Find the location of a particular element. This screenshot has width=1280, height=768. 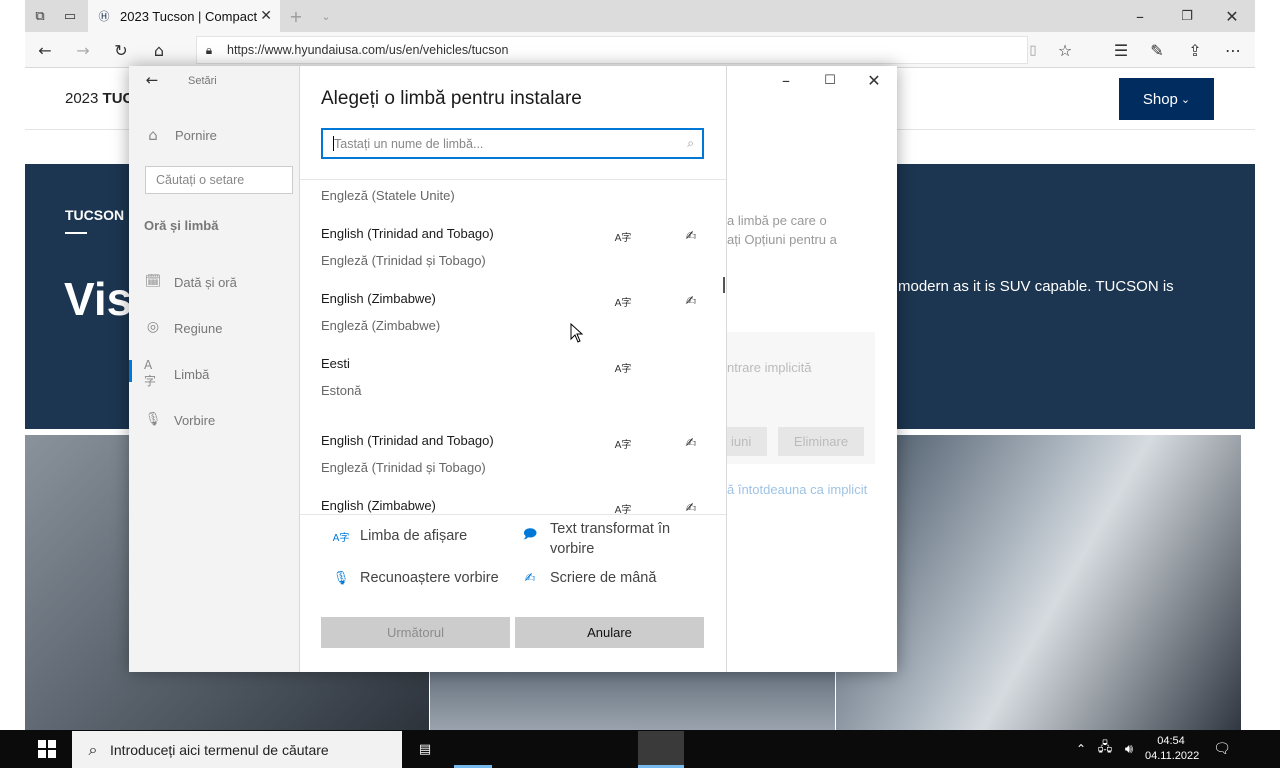

tab-actions-icon: ⧉ is located at coordinates (40, 16).